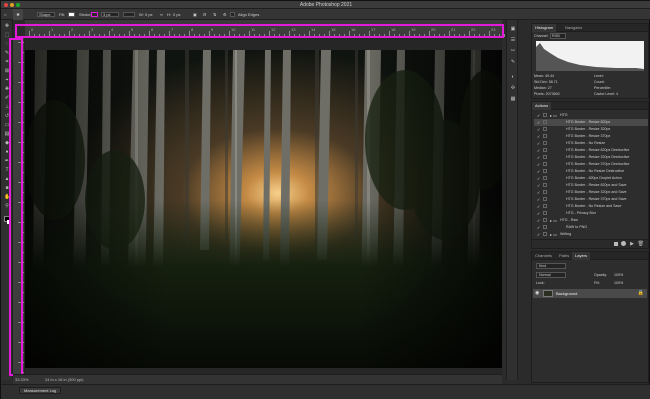 The width and height of the screenshot is (650, 399). Describe the element at coordinates (558, 36) in the screenshot. I see `channel-select: RGB` at that location.